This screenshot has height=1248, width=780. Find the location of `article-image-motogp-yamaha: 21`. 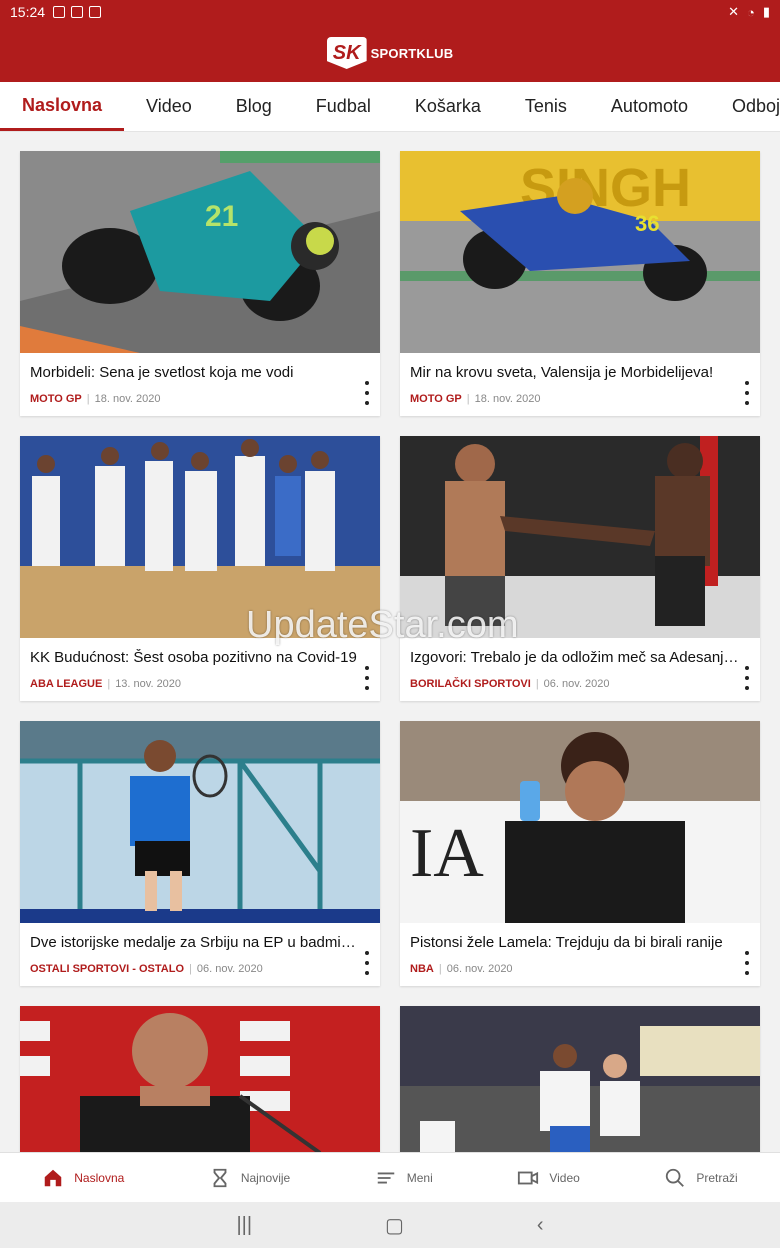

article-image-motogp-yamaha: 21 is located at coordinates (200, 252).